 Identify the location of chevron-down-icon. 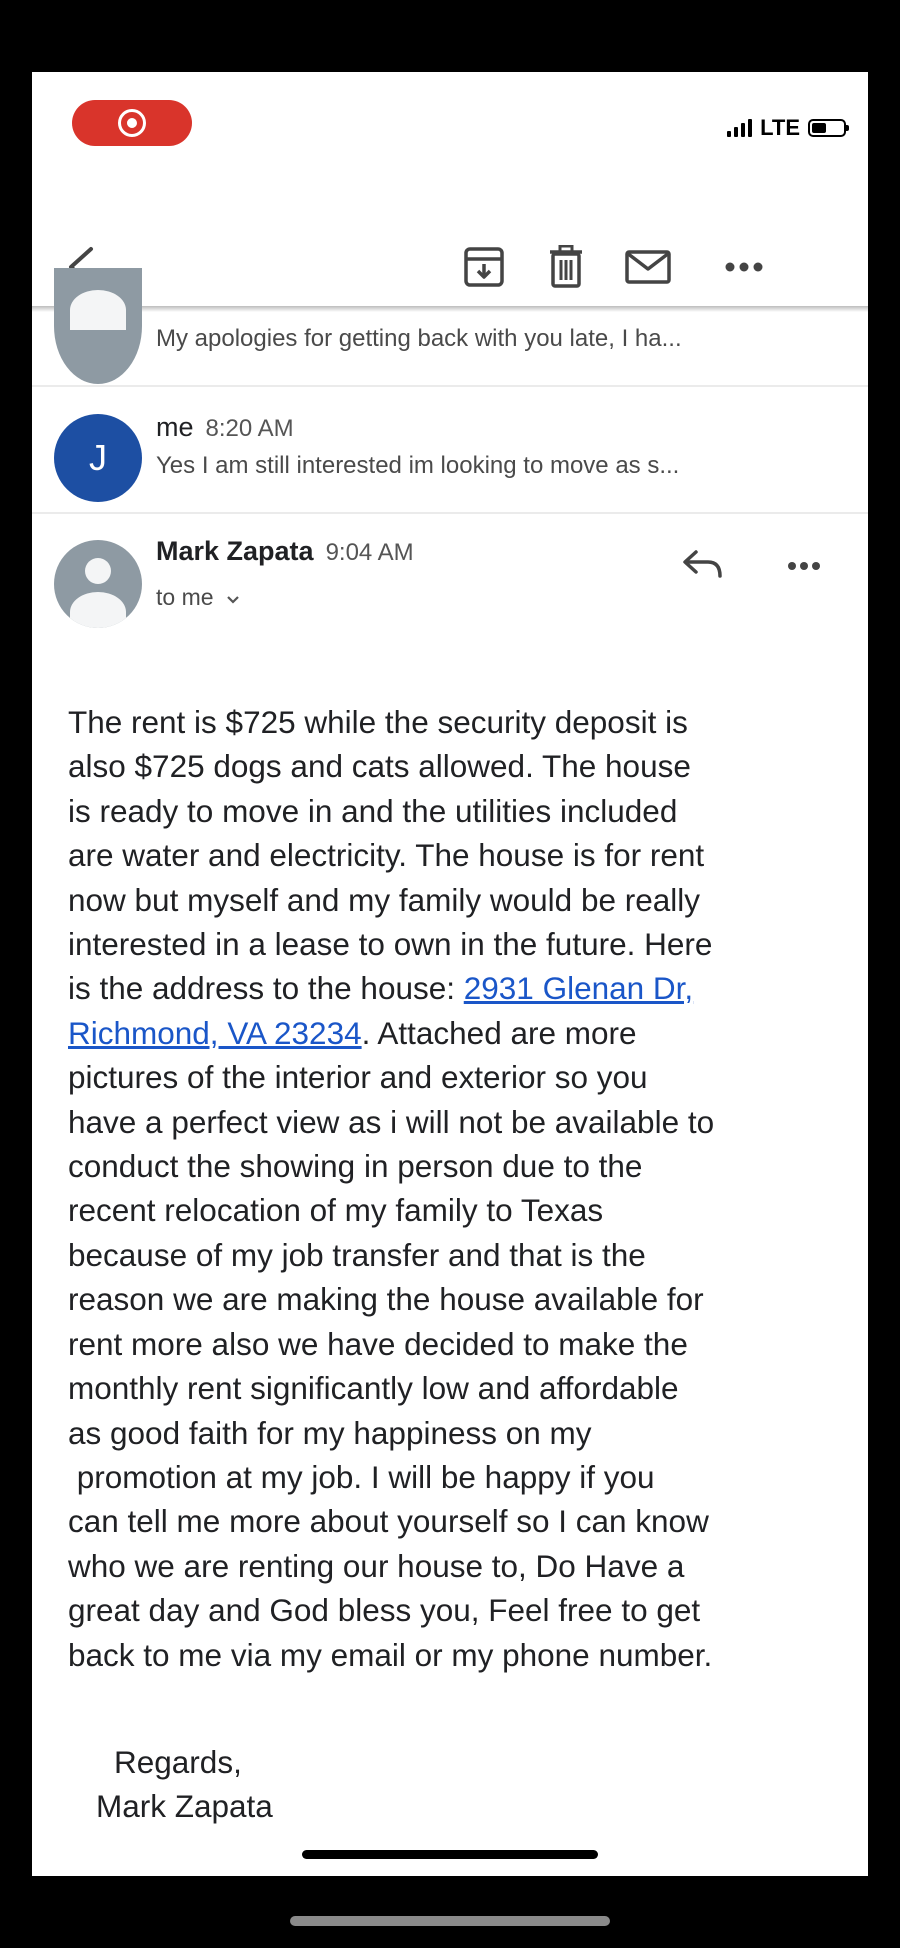
(233, 600).